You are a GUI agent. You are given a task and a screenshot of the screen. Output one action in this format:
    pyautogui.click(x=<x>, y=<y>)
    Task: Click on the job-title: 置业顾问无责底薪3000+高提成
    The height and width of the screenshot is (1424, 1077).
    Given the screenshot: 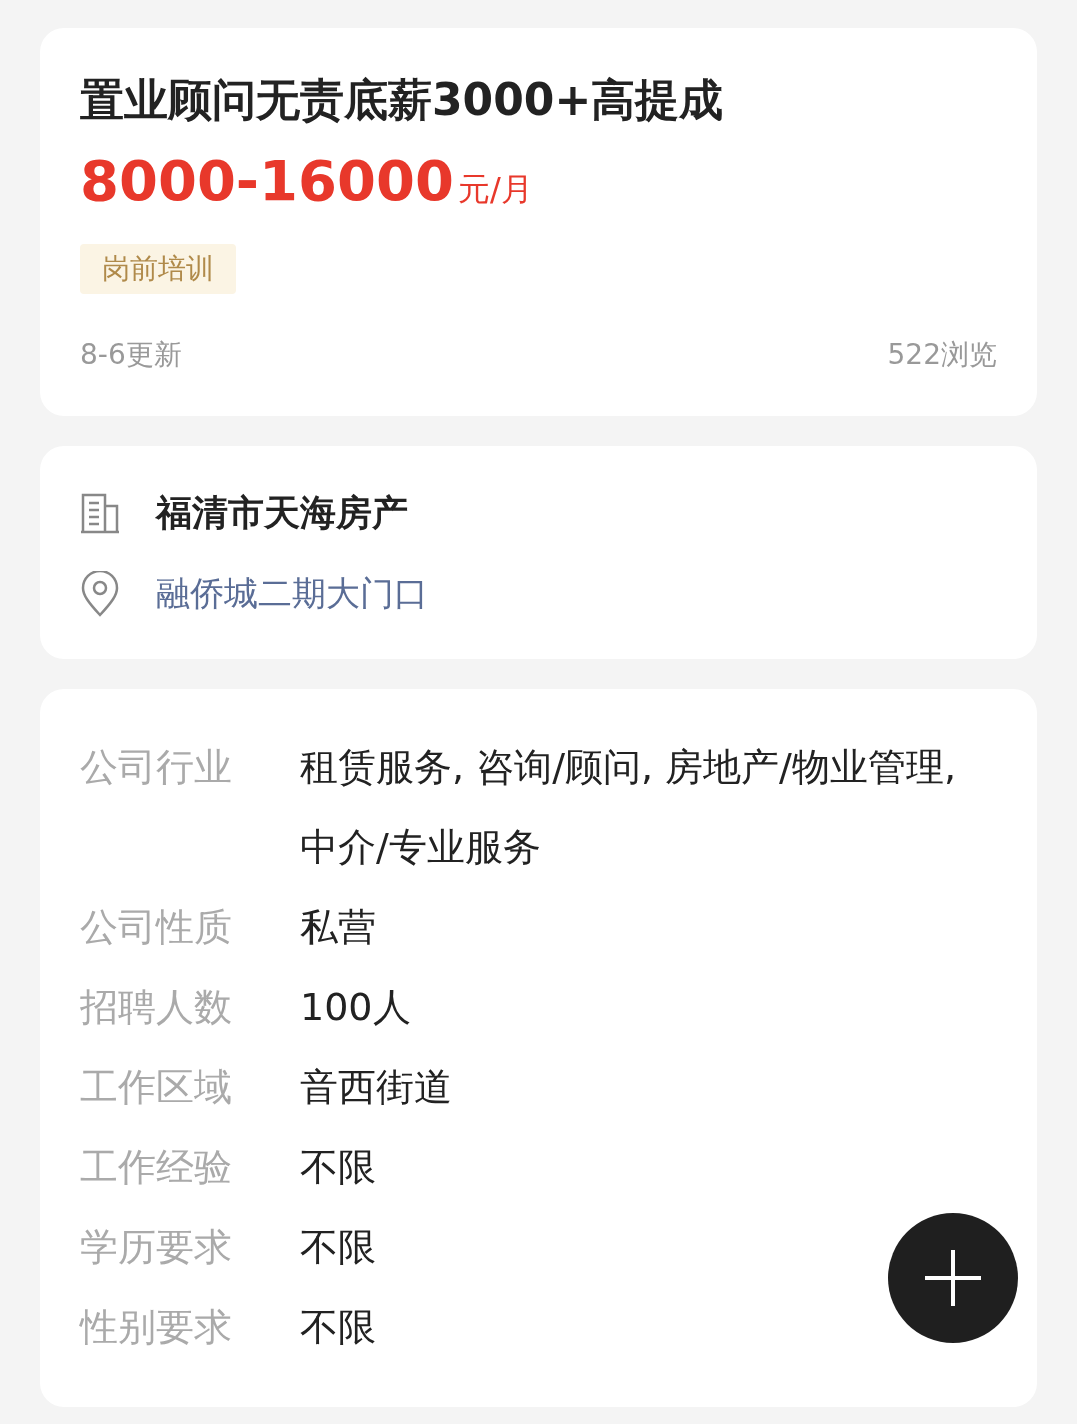 What is the action you would take?
    pyautogui.click(x=402, y=100)
    